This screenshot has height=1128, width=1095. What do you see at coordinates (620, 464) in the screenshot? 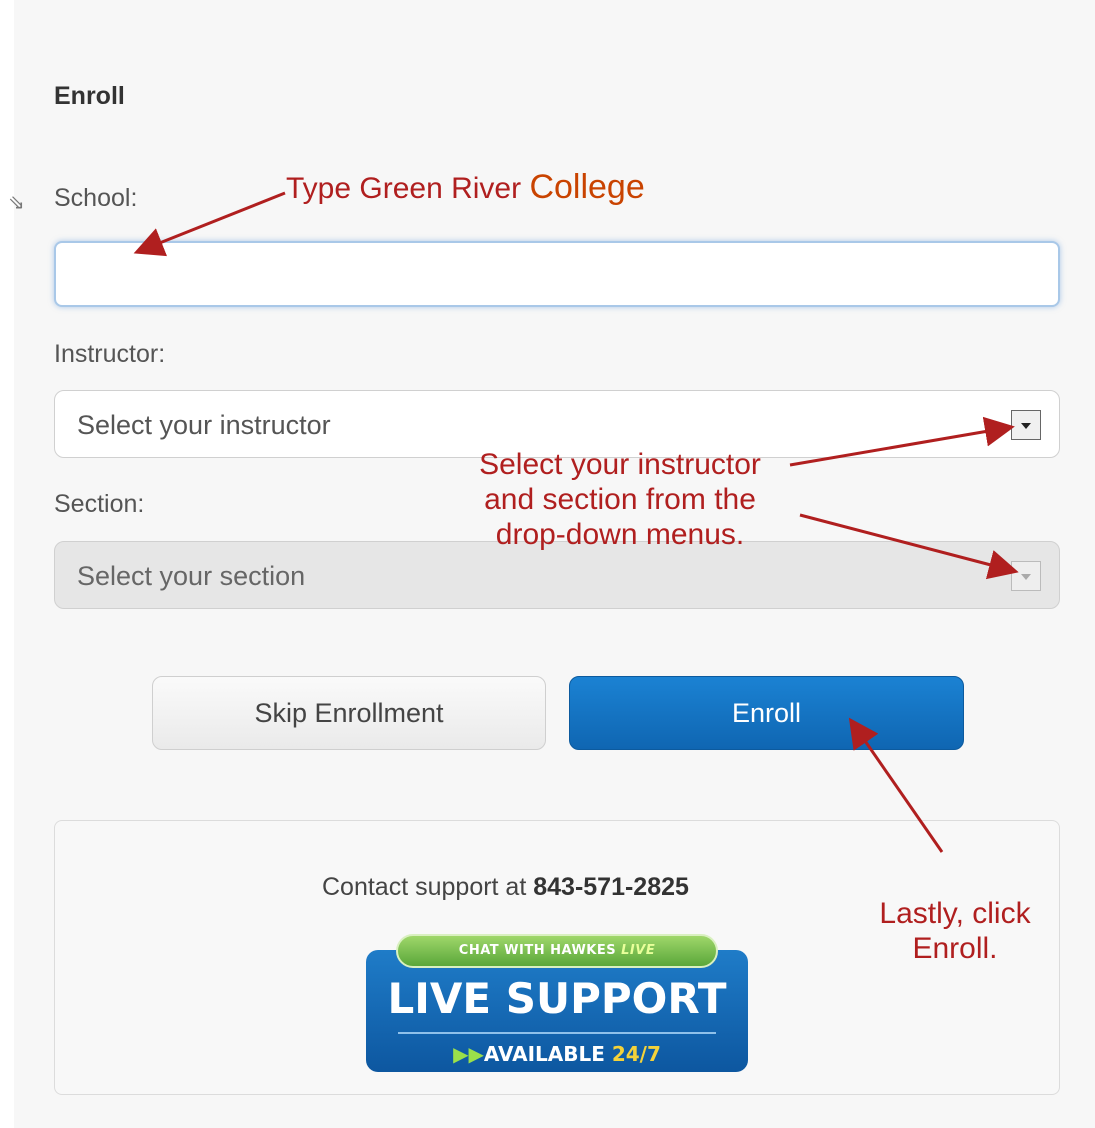
I see `annotation-dropdowns-line: Select your instructor` at bounding box center [620, 464].